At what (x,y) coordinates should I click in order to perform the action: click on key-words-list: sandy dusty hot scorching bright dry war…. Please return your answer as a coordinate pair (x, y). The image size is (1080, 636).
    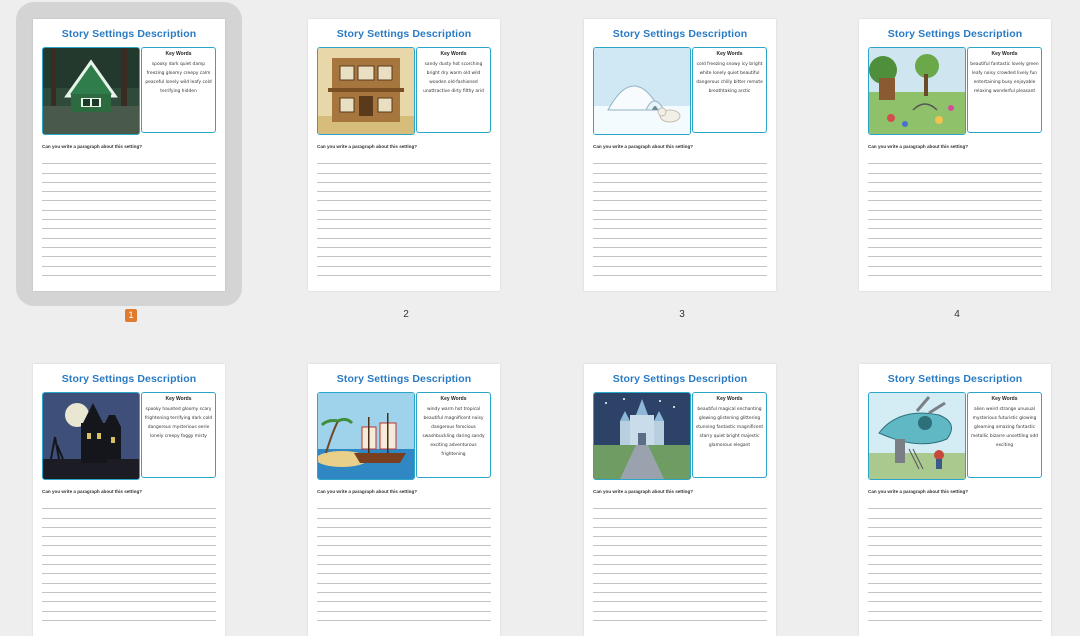
    Looking at the image, I should click on (453, 78).